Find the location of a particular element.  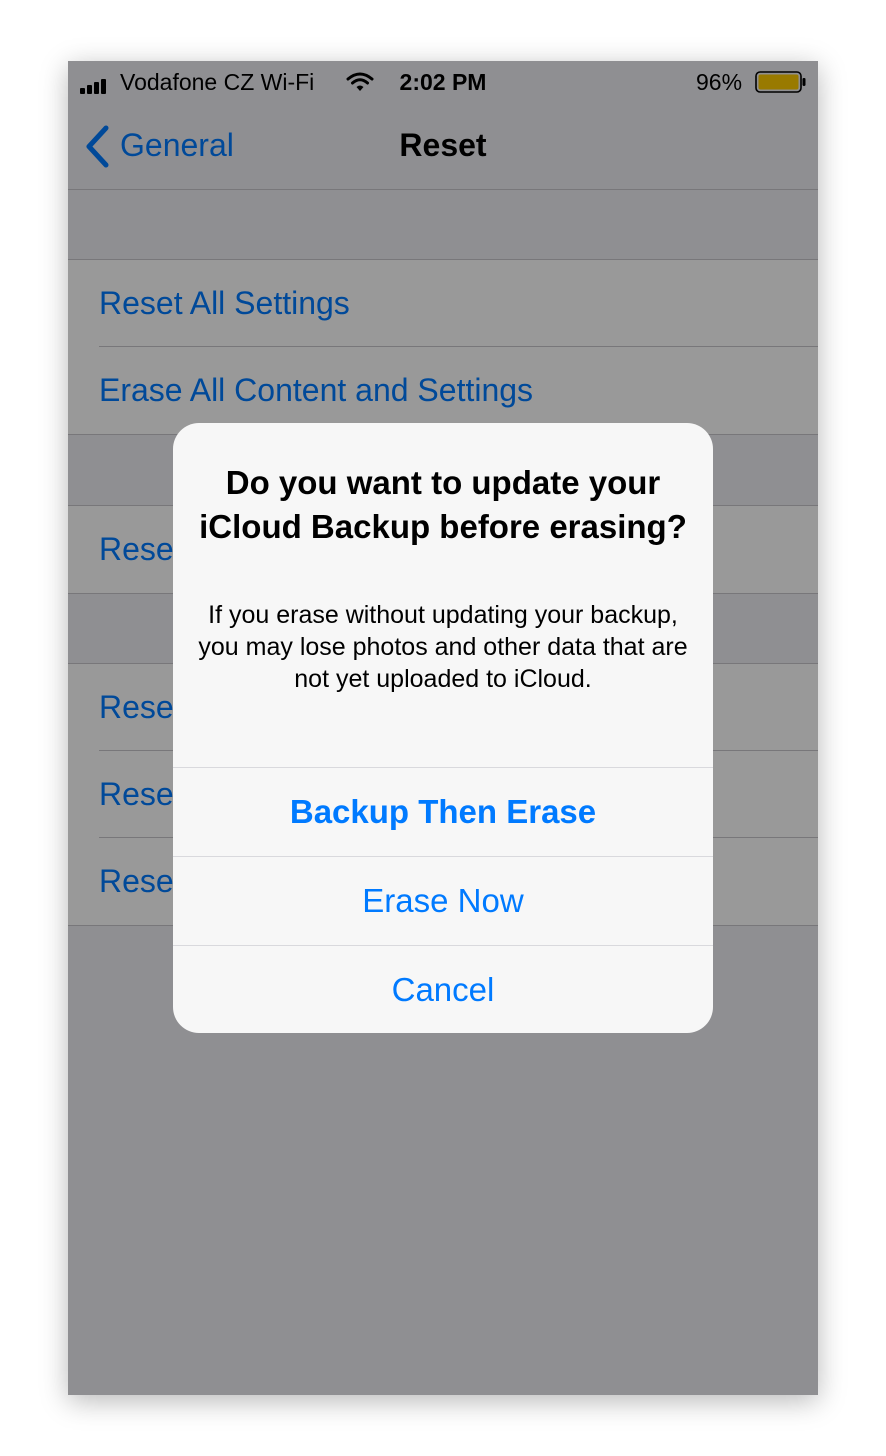

backup-then-erase-button: Backup Then Erase is located at coordinates (443, 811).